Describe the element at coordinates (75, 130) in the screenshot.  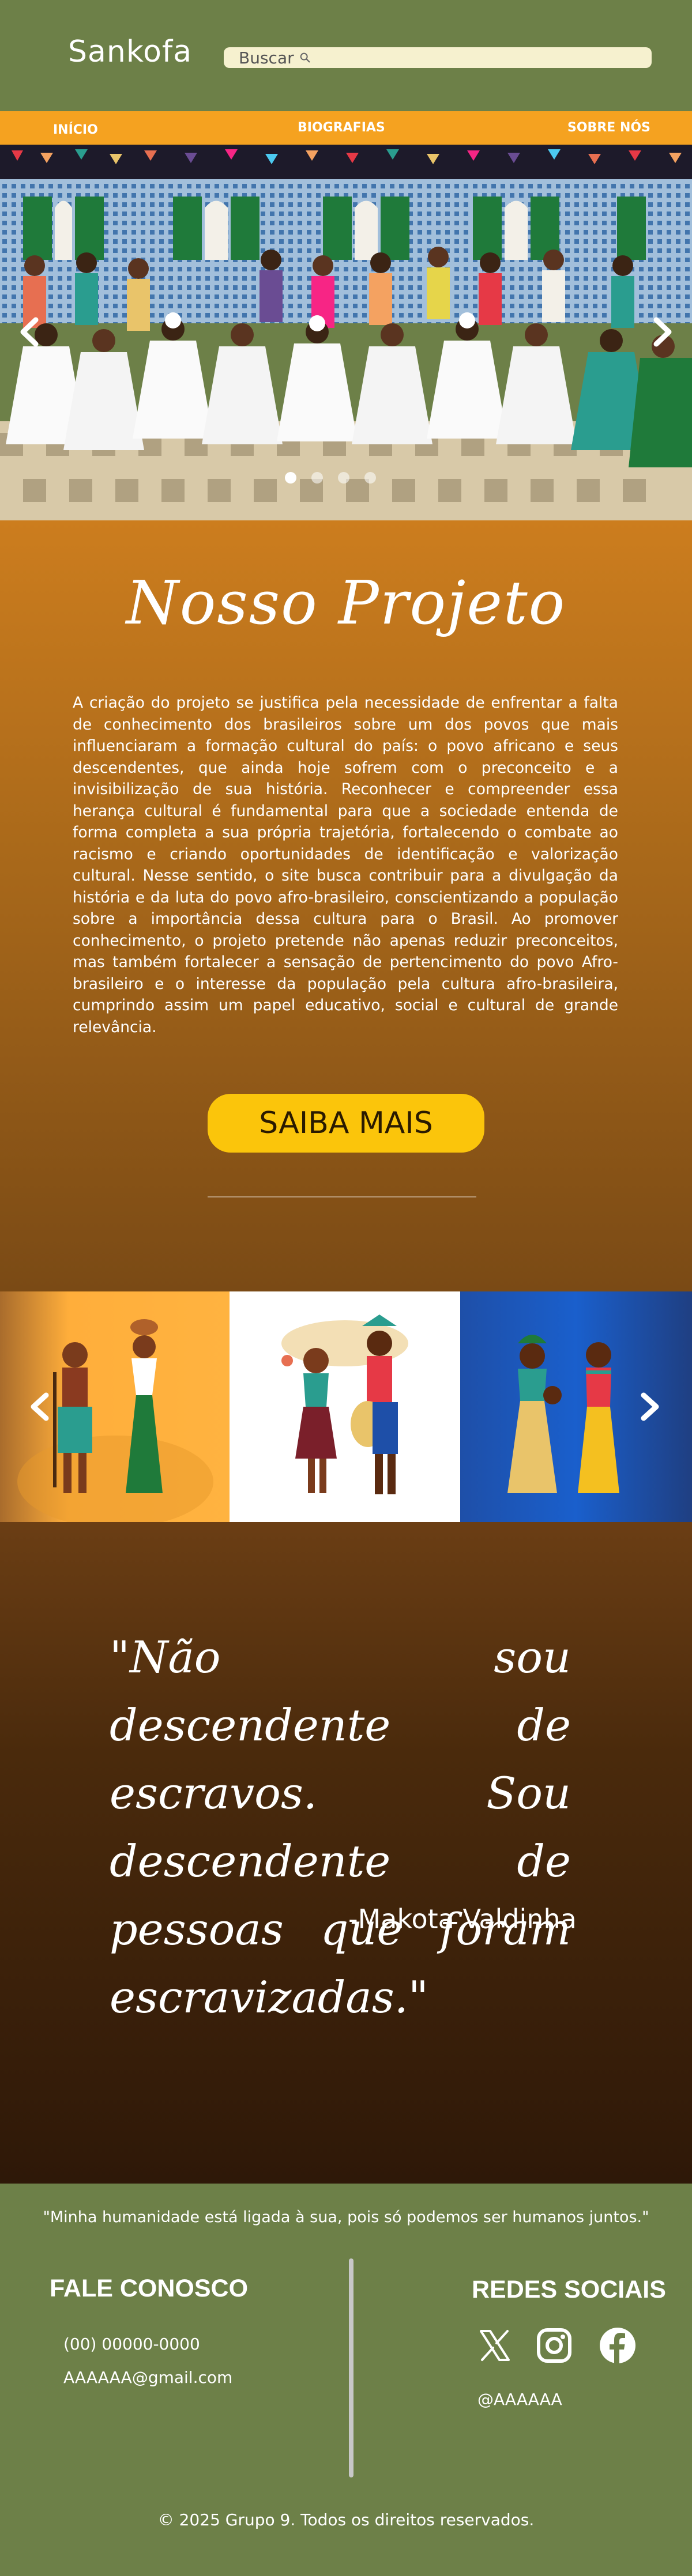
I see `nav-item-inicio: INÍCIO` at that location.